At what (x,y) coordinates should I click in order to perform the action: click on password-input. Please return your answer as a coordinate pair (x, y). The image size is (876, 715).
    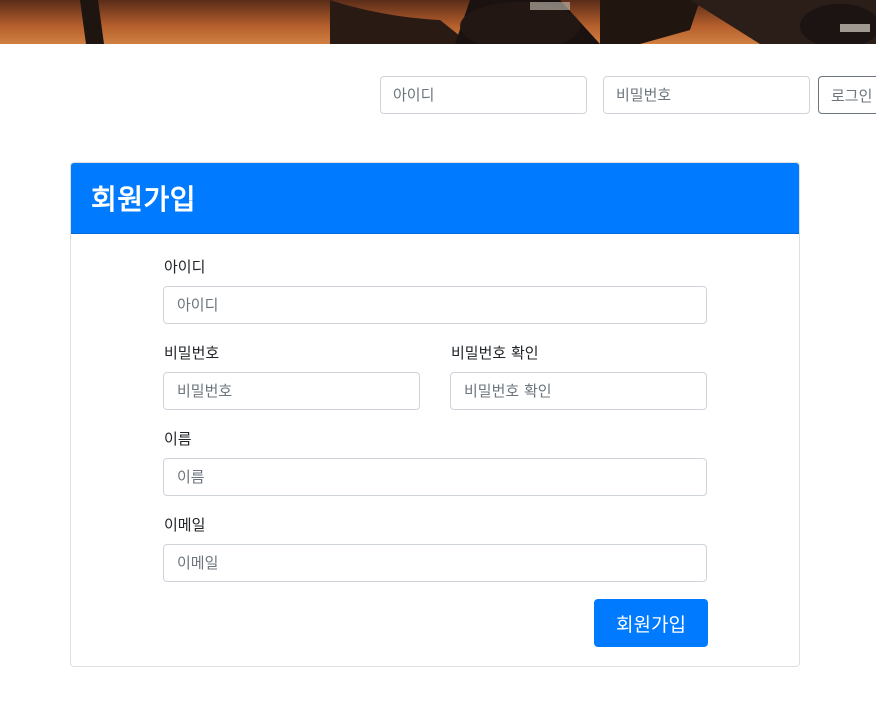
    Looking at the image, I should click on (291, 391).